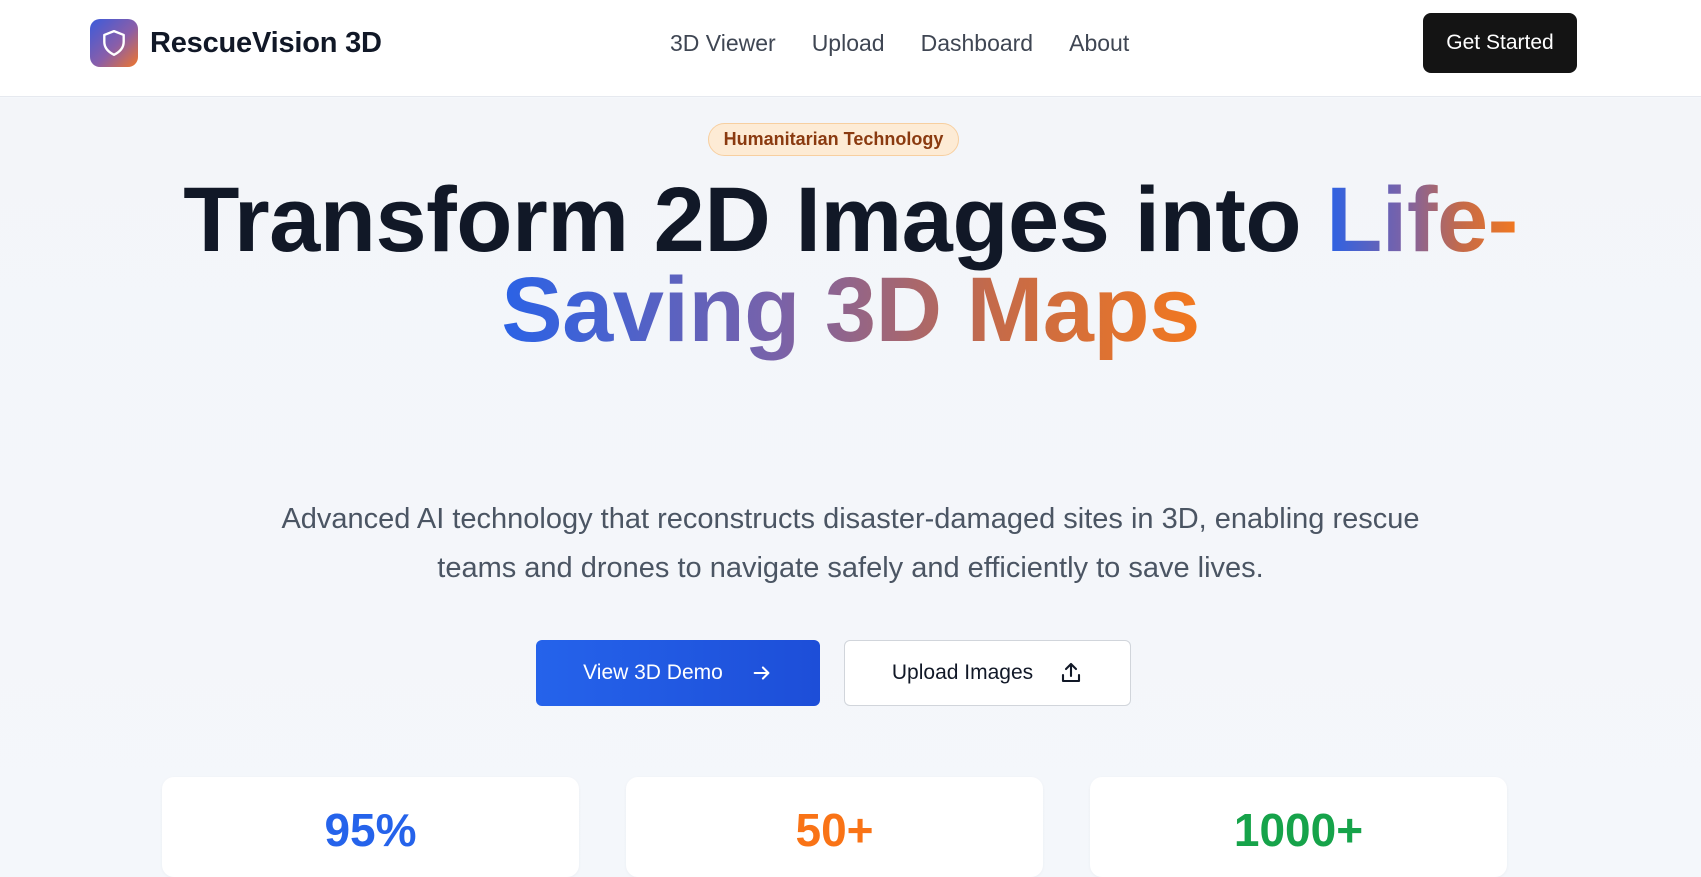 Image resolution: width=1701 pixels, height=877 pixels. I want to click on nav-link-about: About, so click(1099, 43).